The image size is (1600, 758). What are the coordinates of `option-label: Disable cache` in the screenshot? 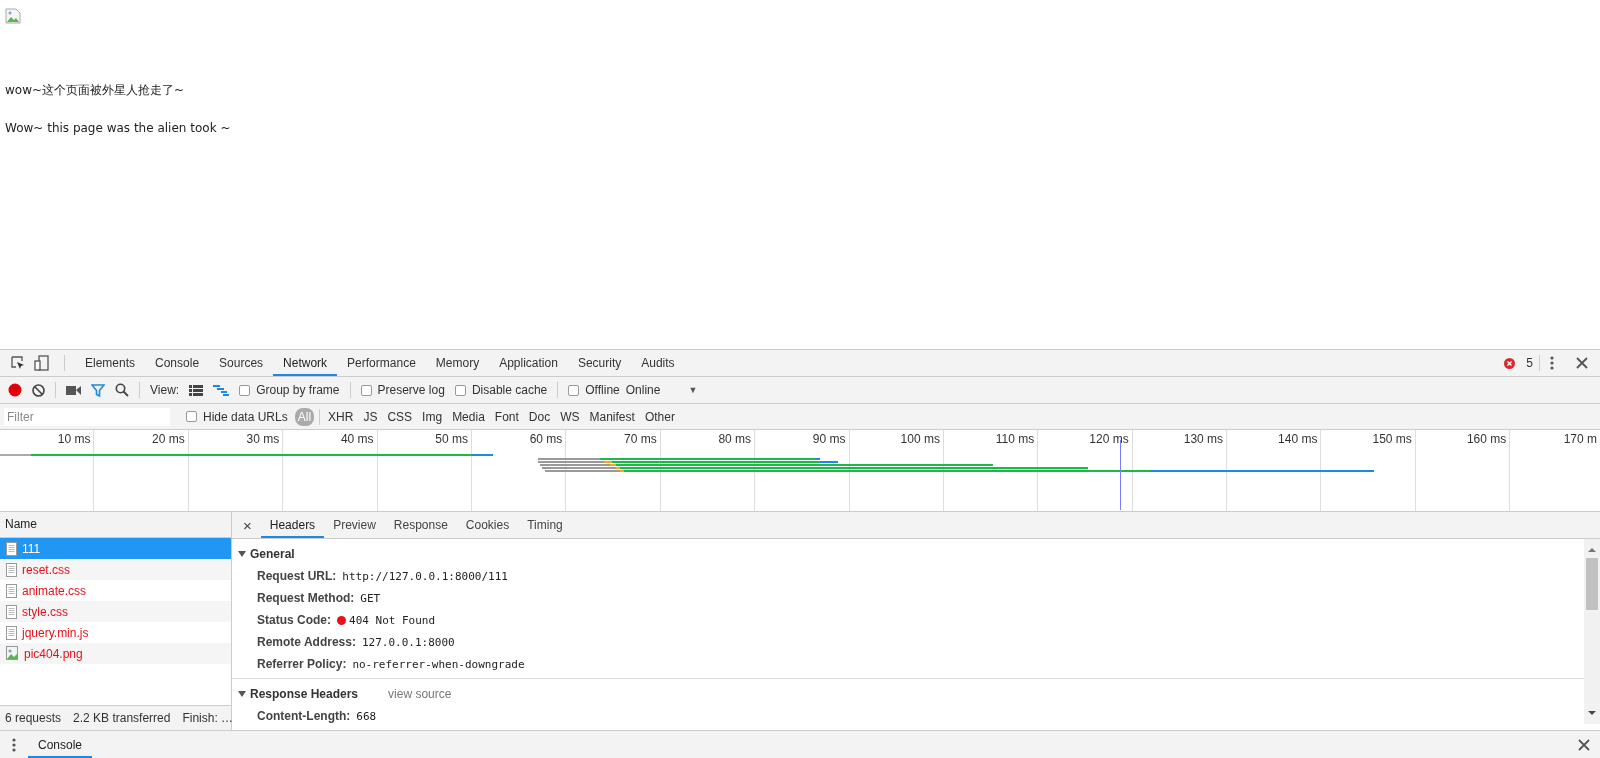 It's located at (509, 390).